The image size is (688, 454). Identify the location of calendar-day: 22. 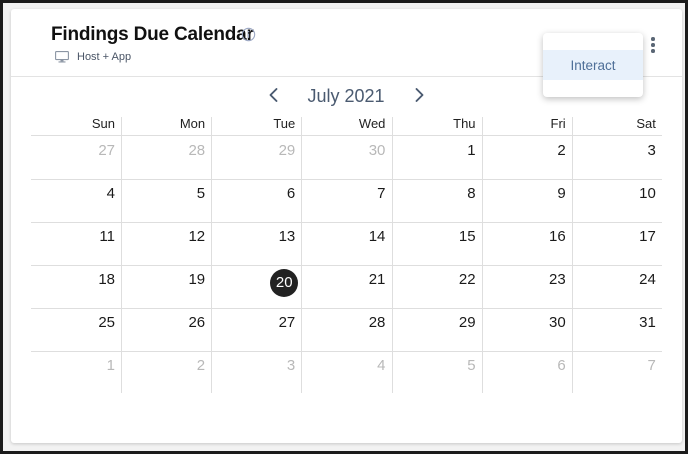
(437, 286).